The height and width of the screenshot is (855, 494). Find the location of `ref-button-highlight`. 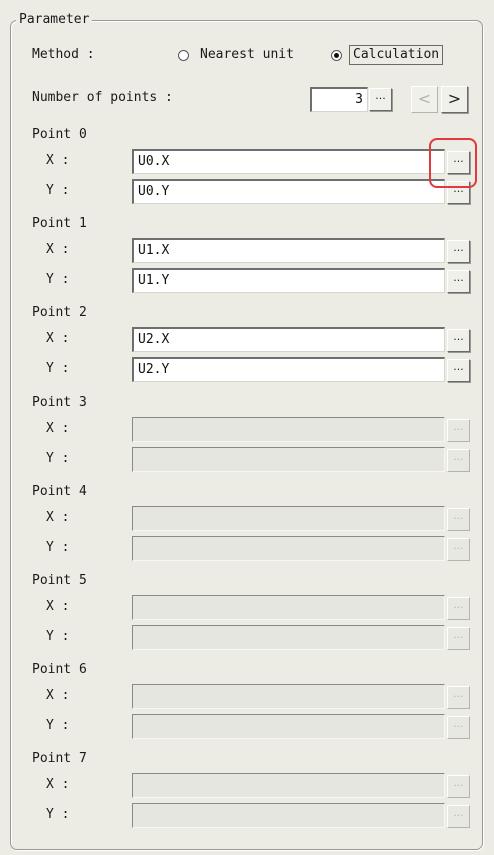

ref-button-highlight is located at coordinates (453, 163).